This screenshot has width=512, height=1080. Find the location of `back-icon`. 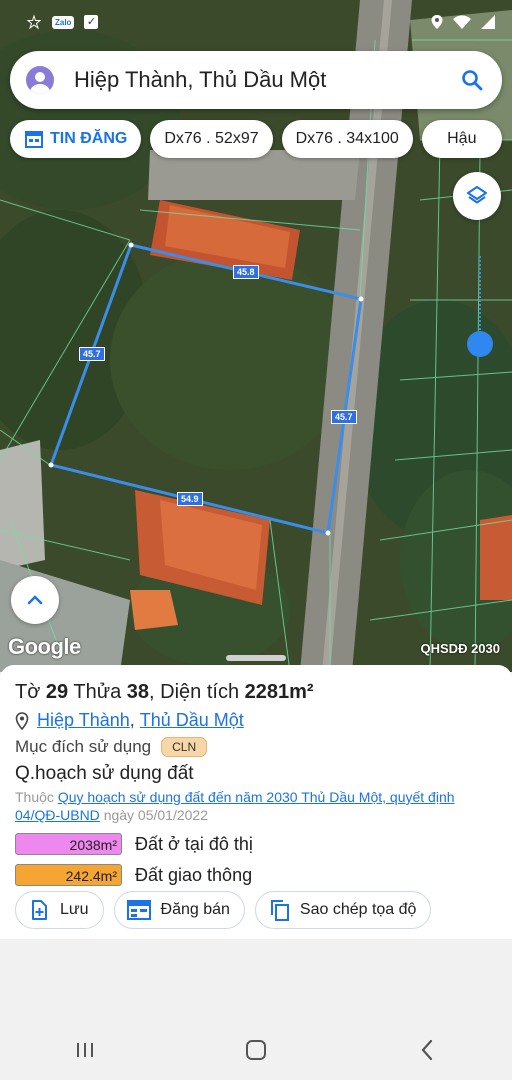

back-icon is located at coordinates (426, 1050).